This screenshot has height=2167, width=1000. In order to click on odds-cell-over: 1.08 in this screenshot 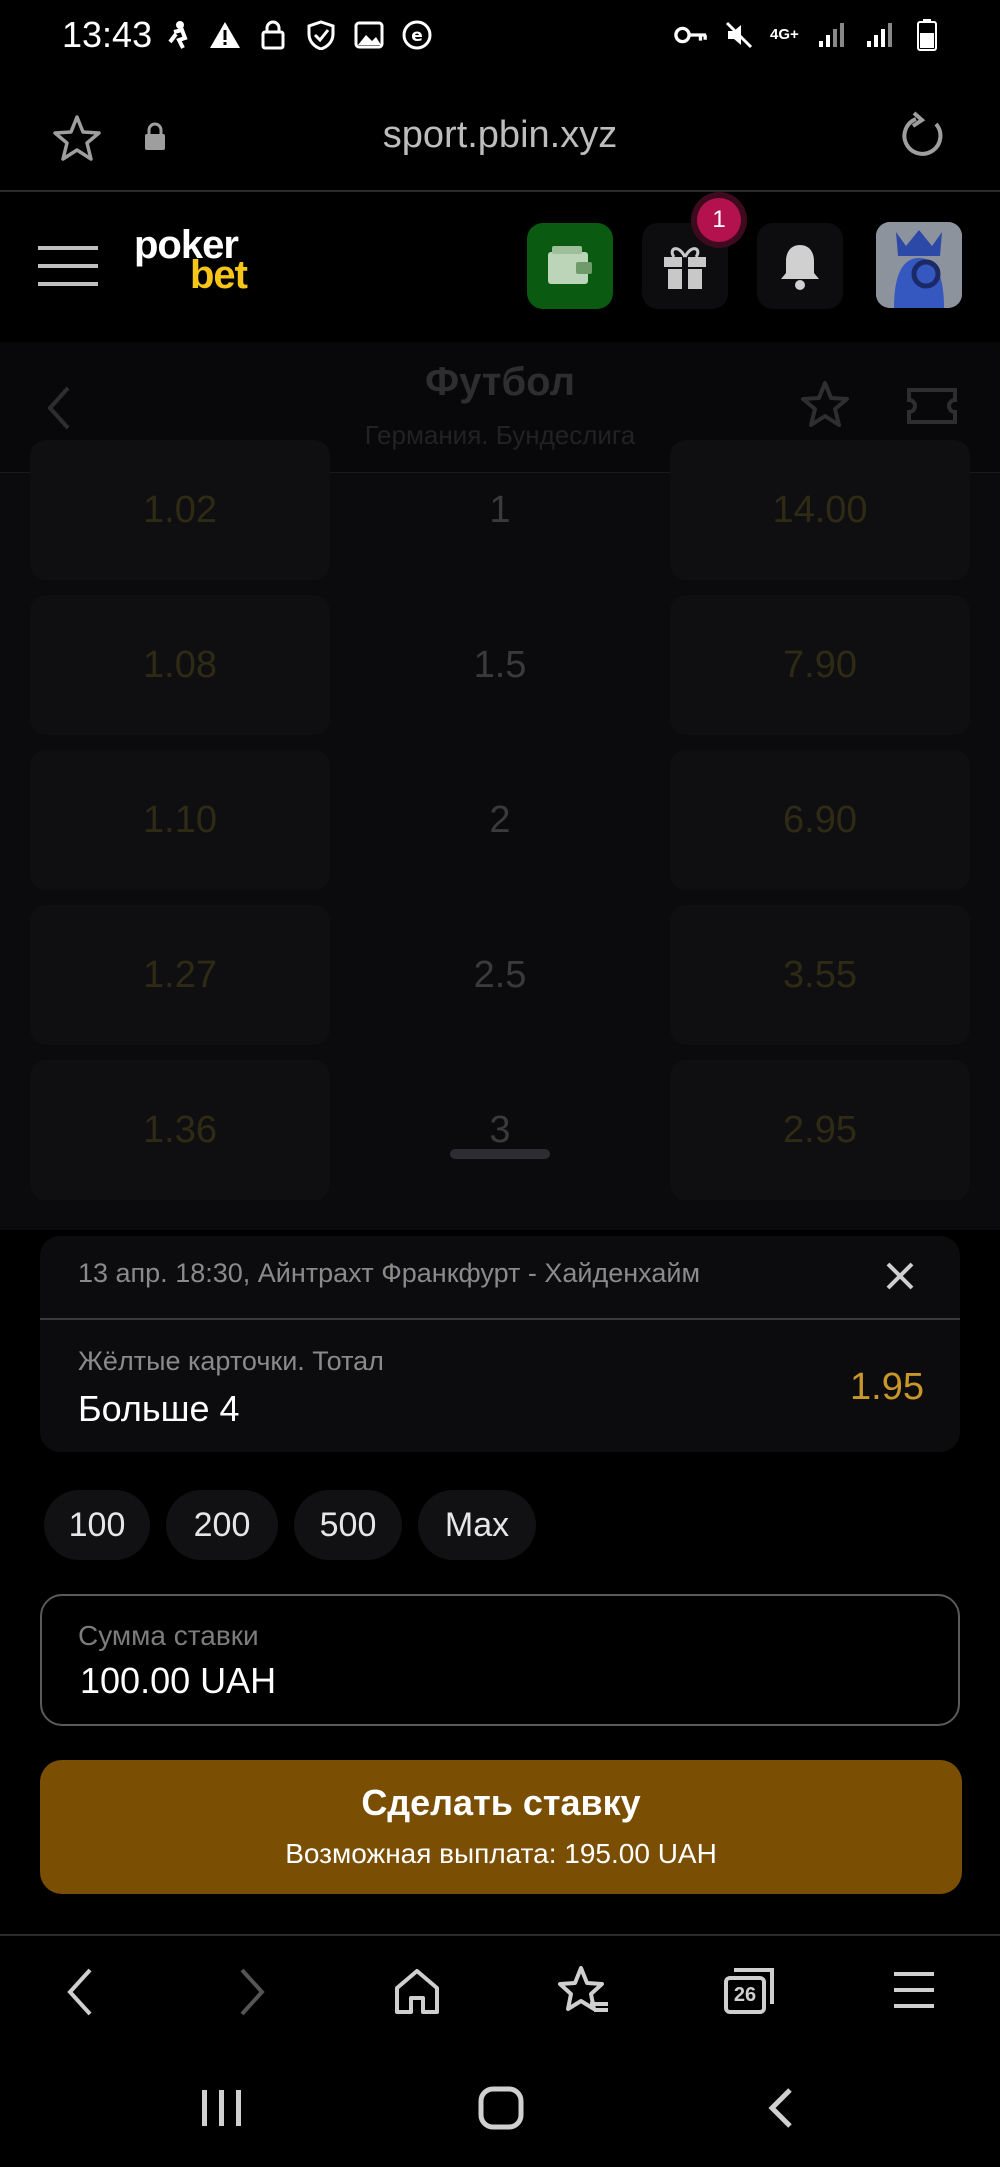, I will do `click(180, 665)`.